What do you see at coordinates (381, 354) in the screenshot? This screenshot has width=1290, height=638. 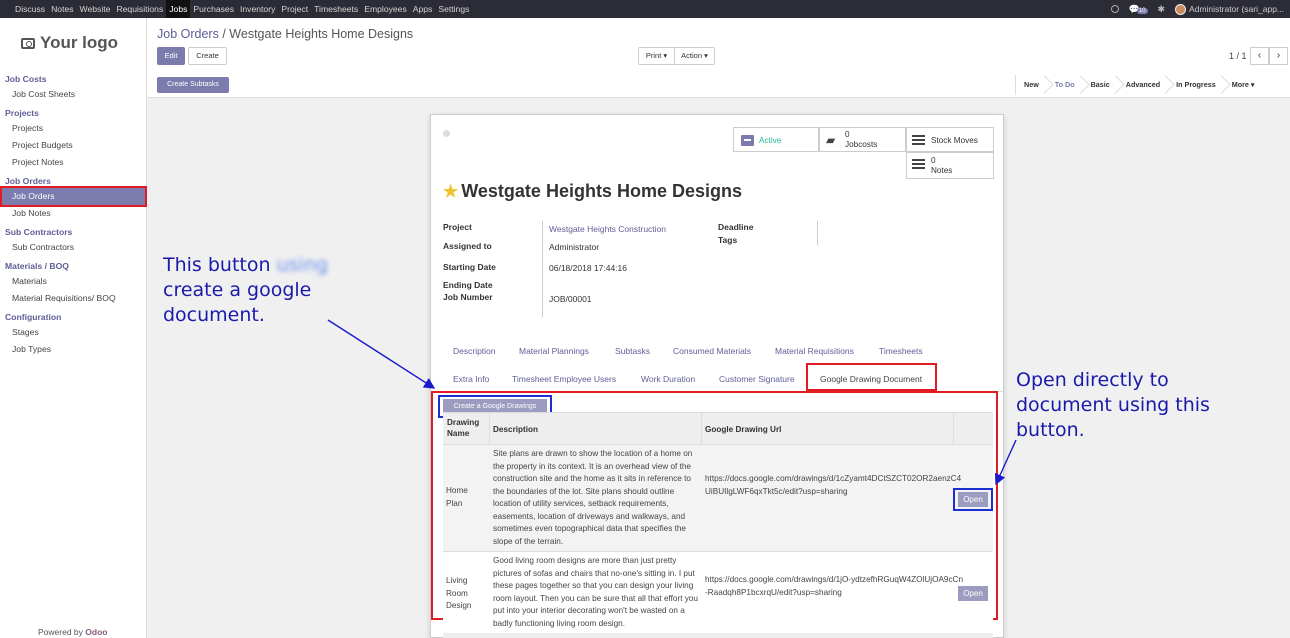 I see `arrow-to-create-button` at bounding box center [381, 354].